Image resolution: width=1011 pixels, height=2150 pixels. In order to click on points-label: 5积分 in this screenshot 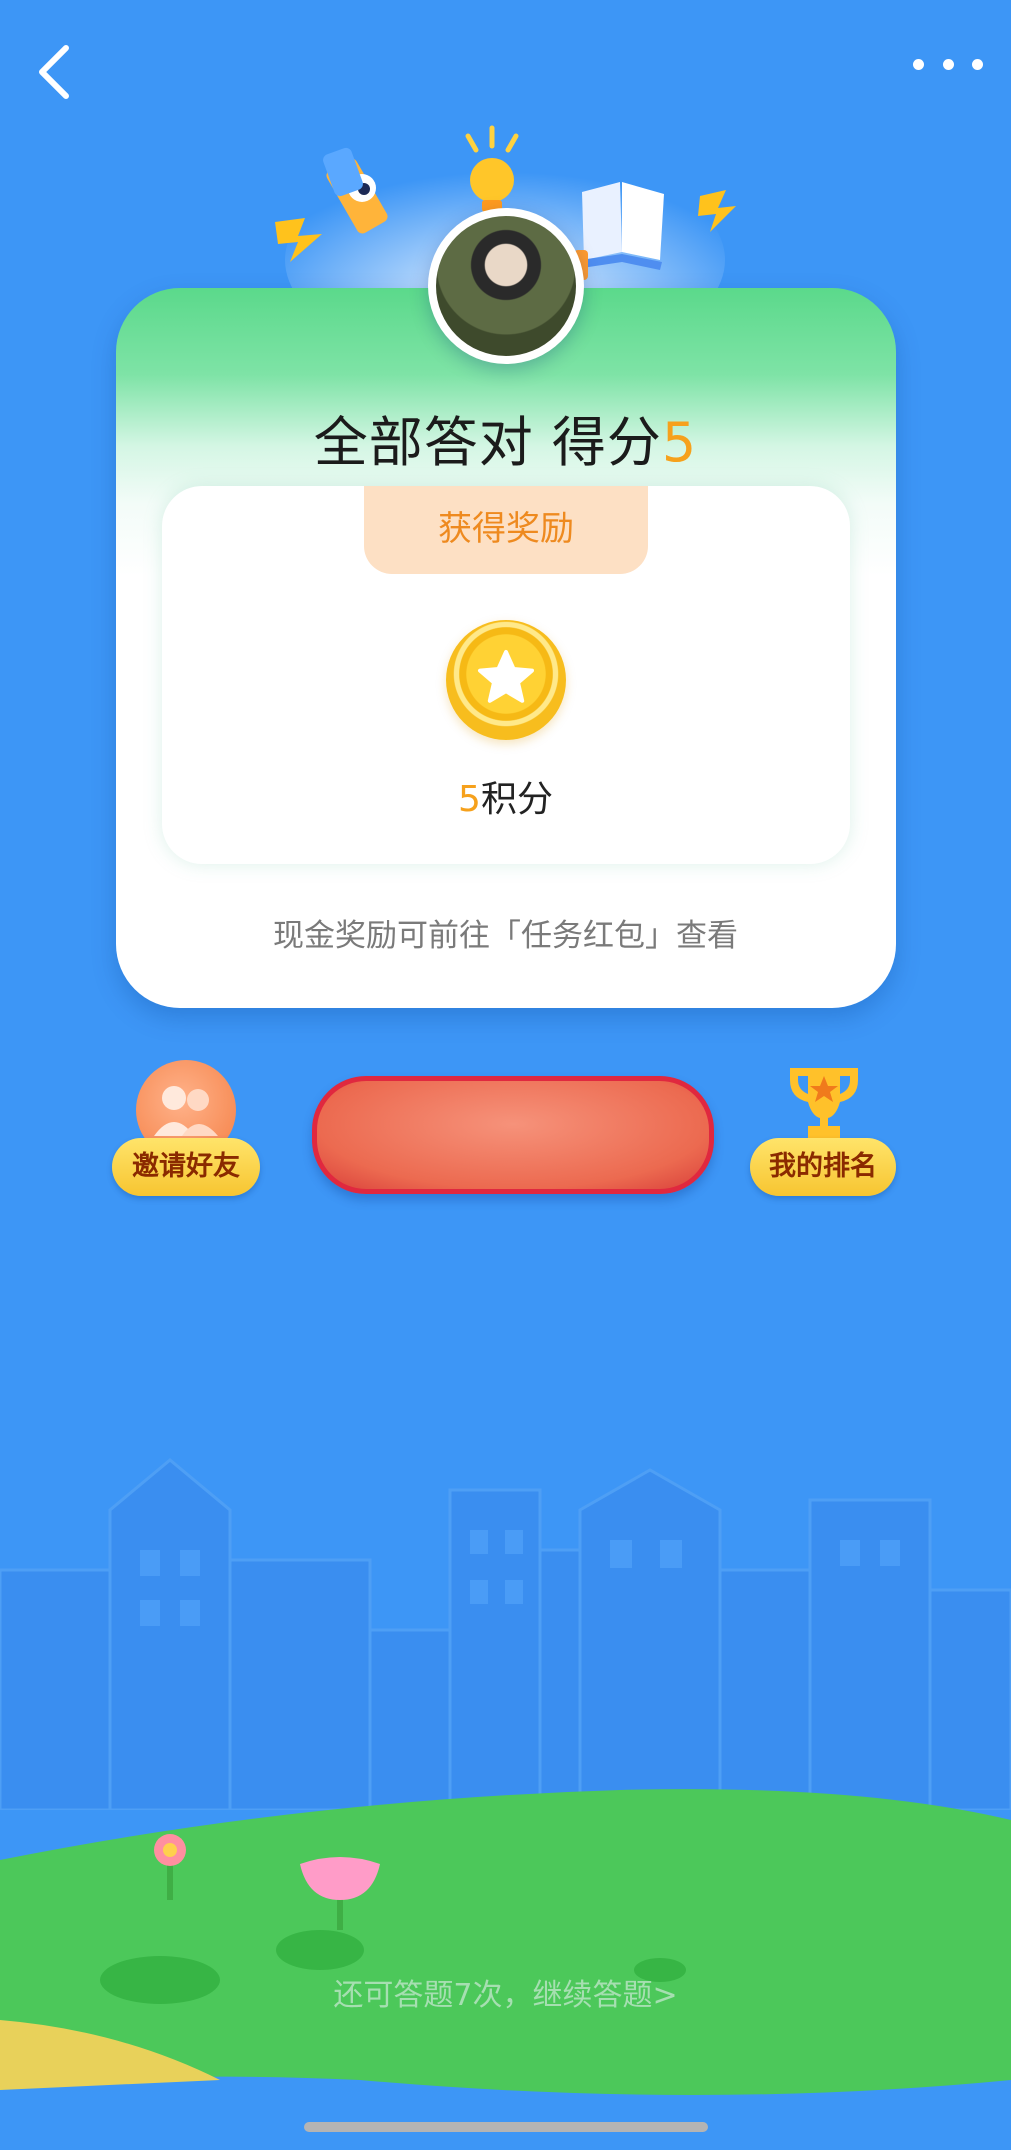, I will do `click(505, 796)`.